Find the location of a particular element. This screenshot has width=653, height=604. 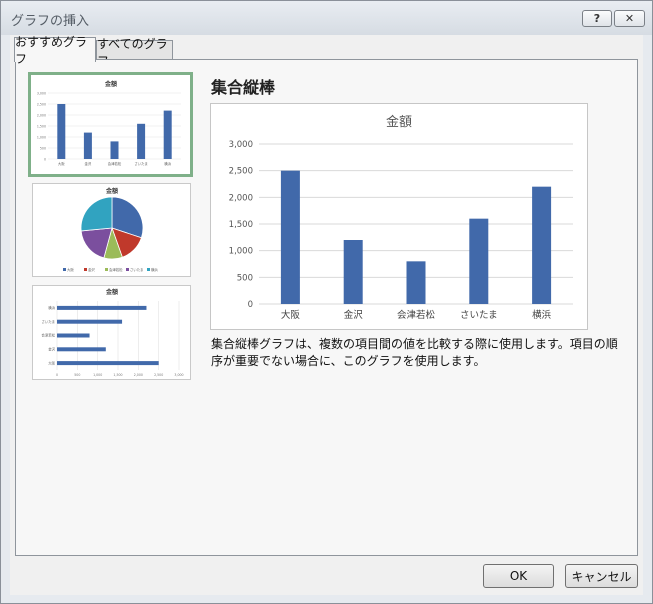

x-tick-label: 0 is located at coordinates (57, 375).